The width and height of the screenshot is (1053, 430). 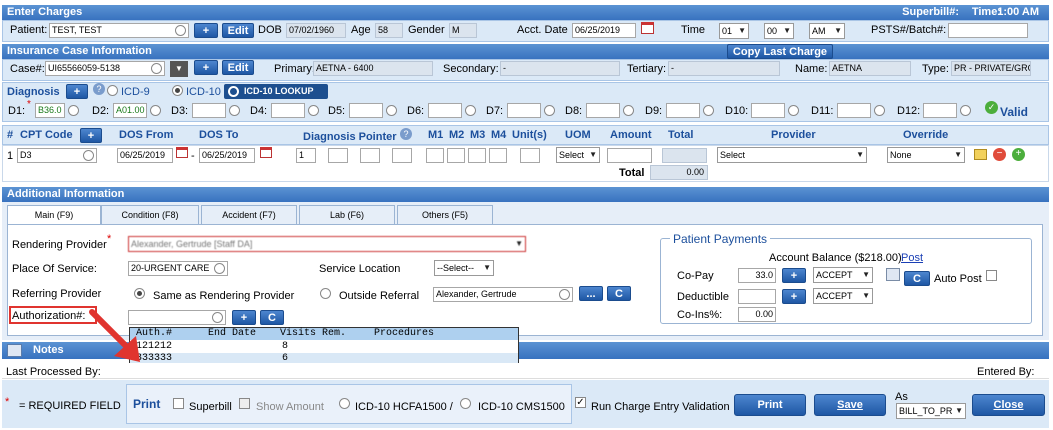 What do you see at coordinates (54, 215) in the screenshot?
I see `tab-main: Main (F9)` at bounding box center [54, 215].